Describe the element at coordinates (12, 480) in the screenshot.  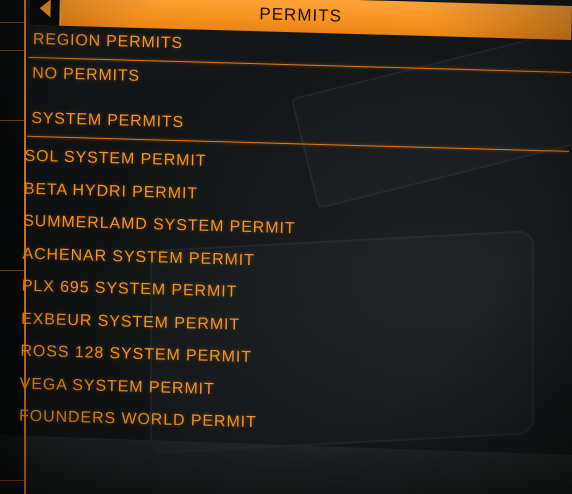
I see `rail-divider` at that location.